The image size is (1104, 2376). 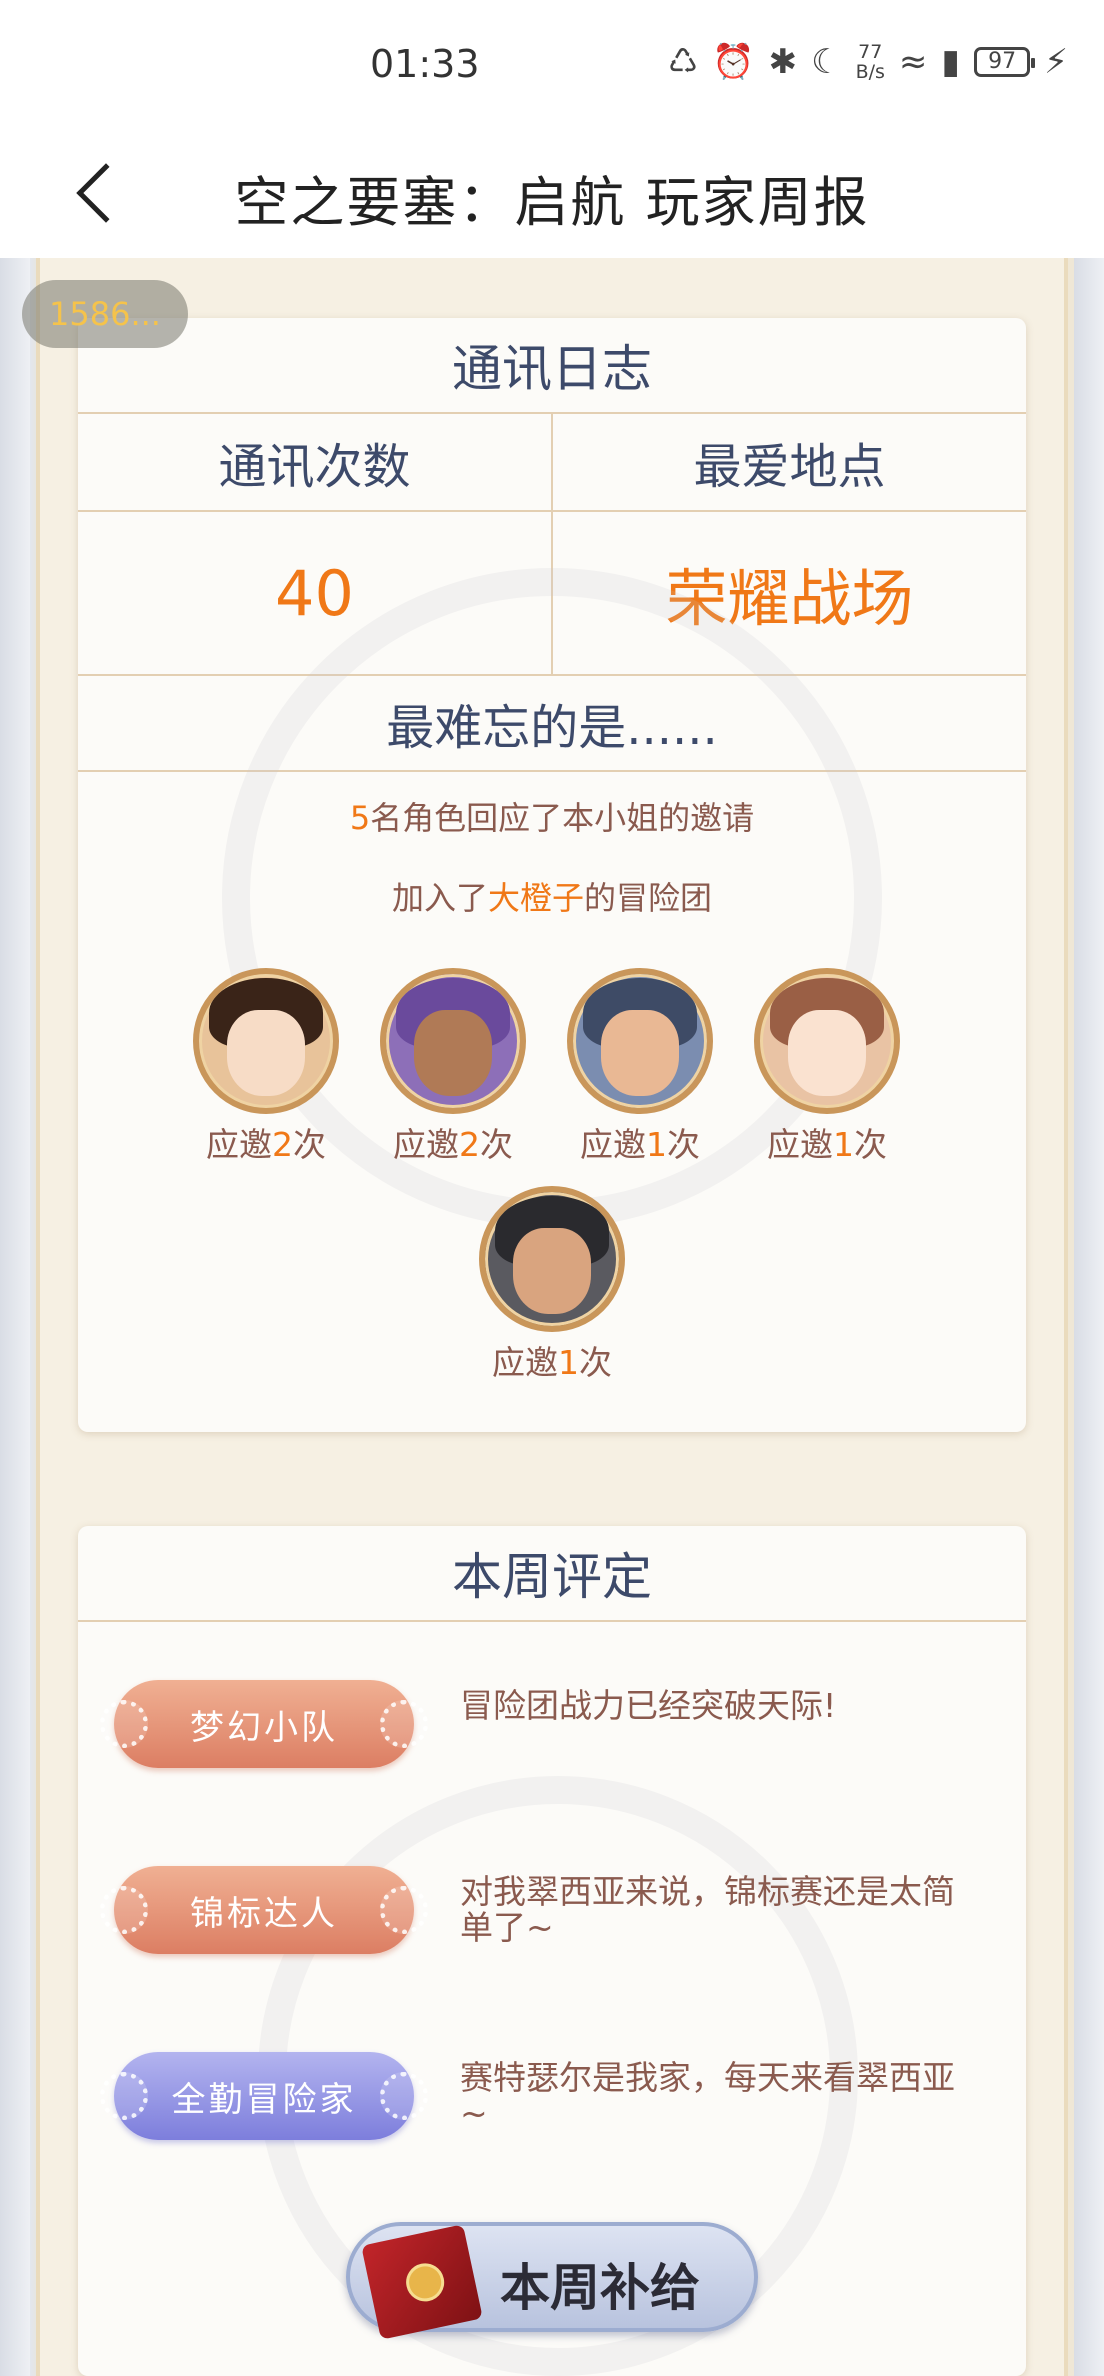 I want to click on signal-5g-icon: ▮, so click(x=951, y=62).